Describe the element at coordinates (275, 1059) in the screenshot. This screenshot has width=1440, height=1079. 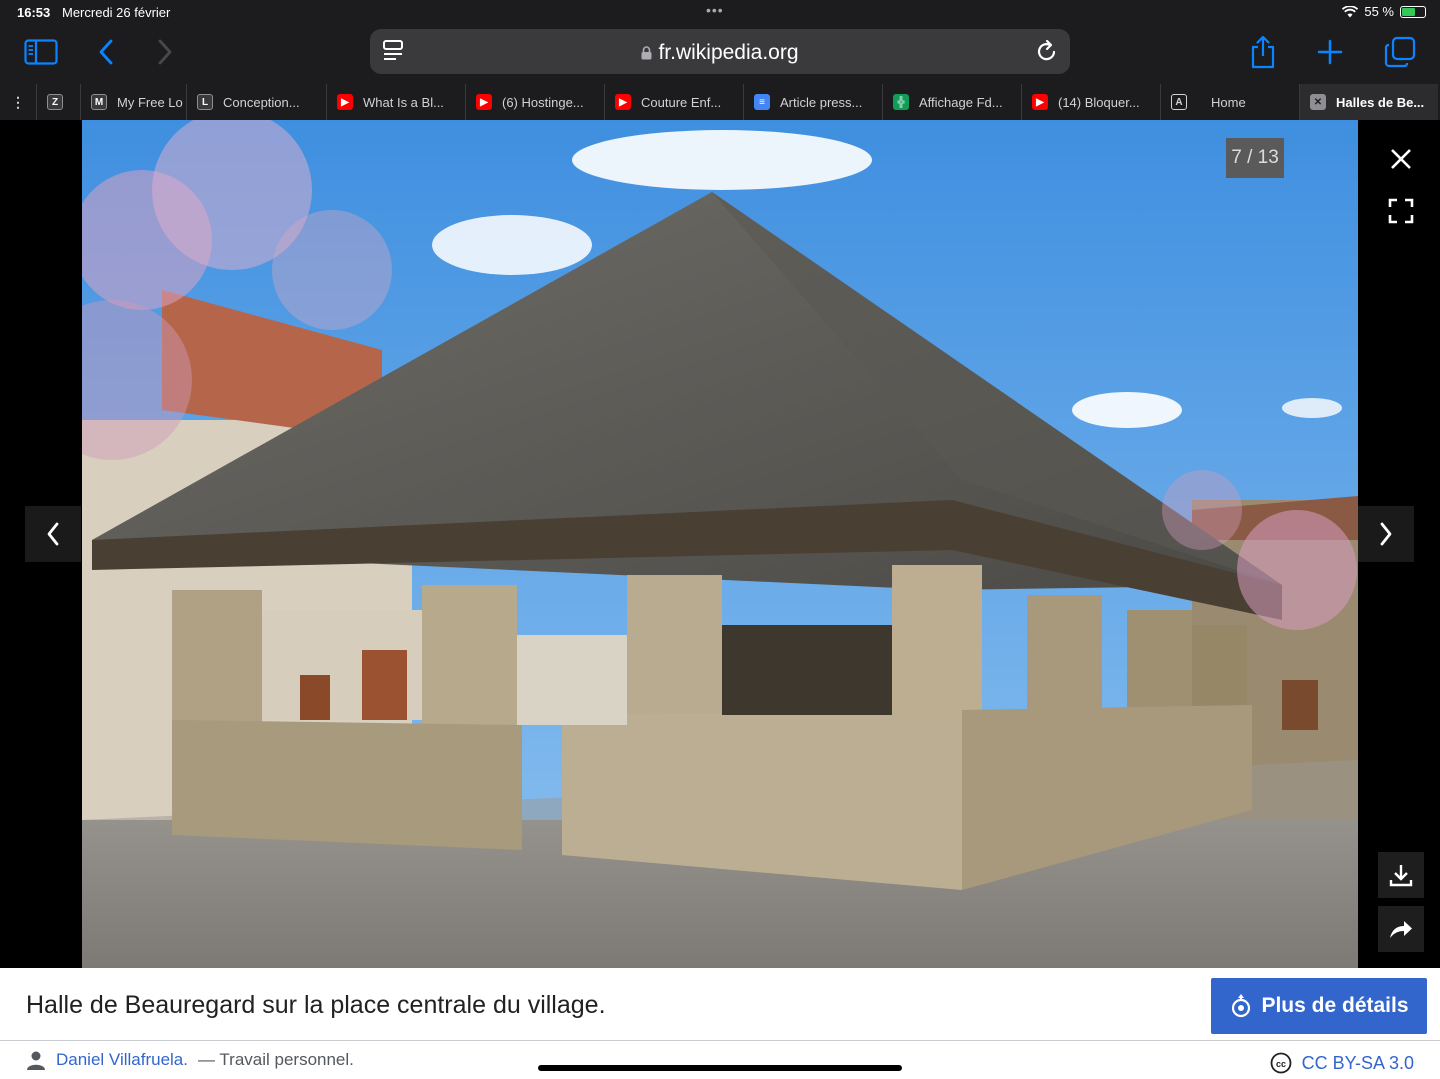
I see `author-note: — Travail personnel.` at that location.